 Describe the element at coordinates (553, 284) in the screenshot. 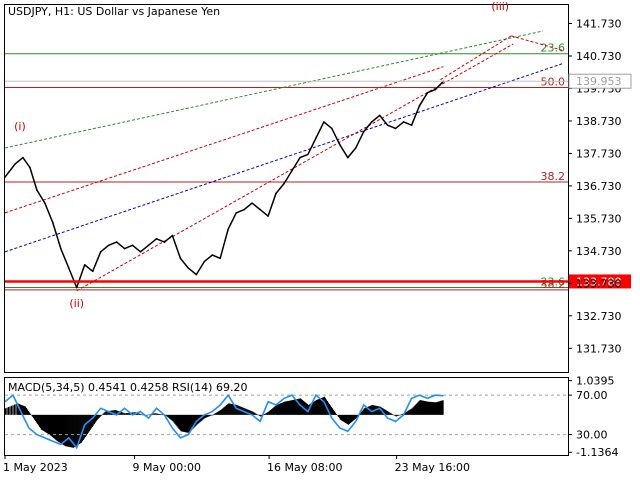

I see `fib-label-4: 38.2` at that location.